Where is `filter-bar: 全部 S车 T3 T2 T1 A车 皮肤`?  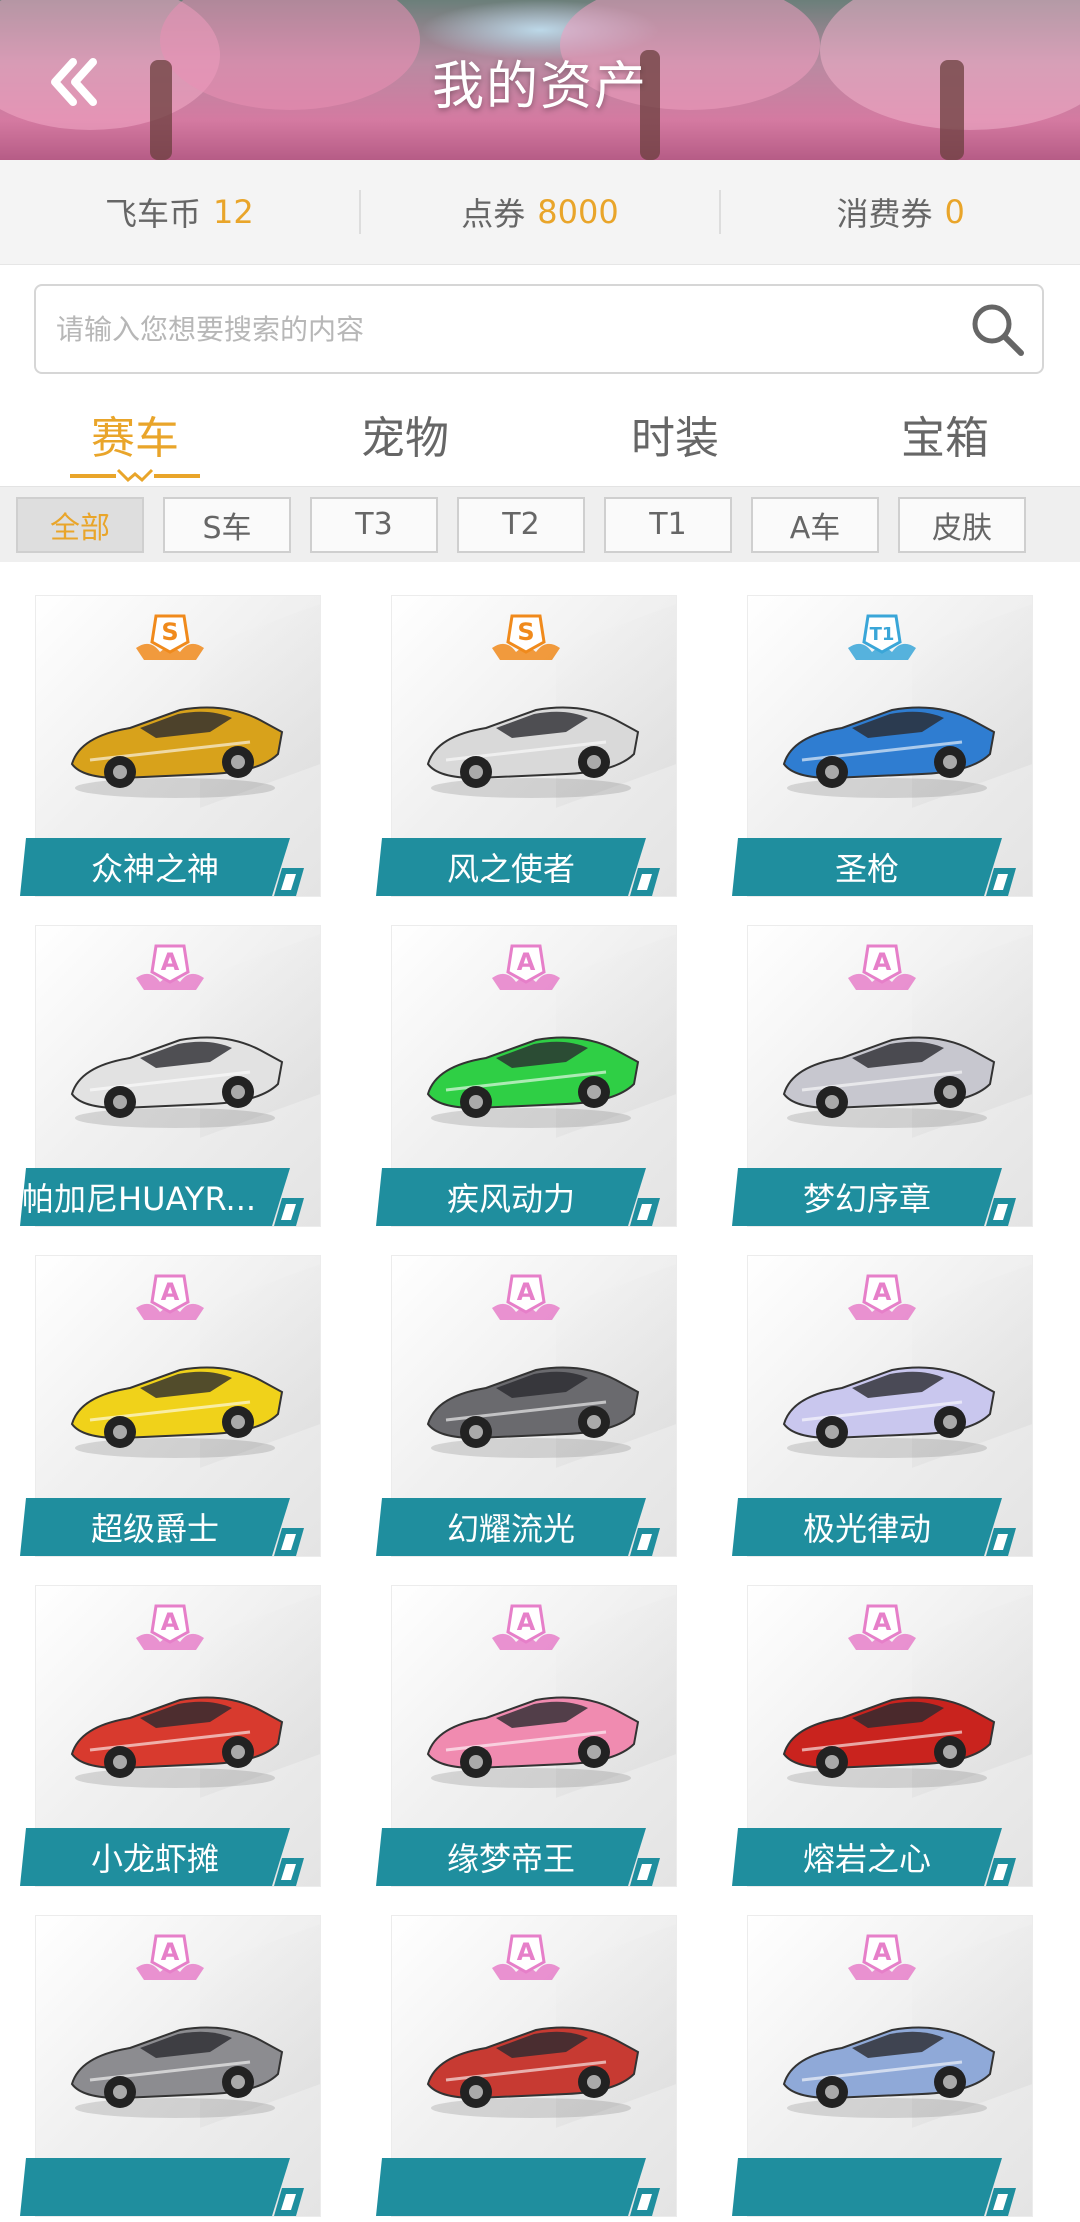
filter-bar: 全部 S车 T3 T2 T1 A车 皮肤 is located at coordinates (540, 524).